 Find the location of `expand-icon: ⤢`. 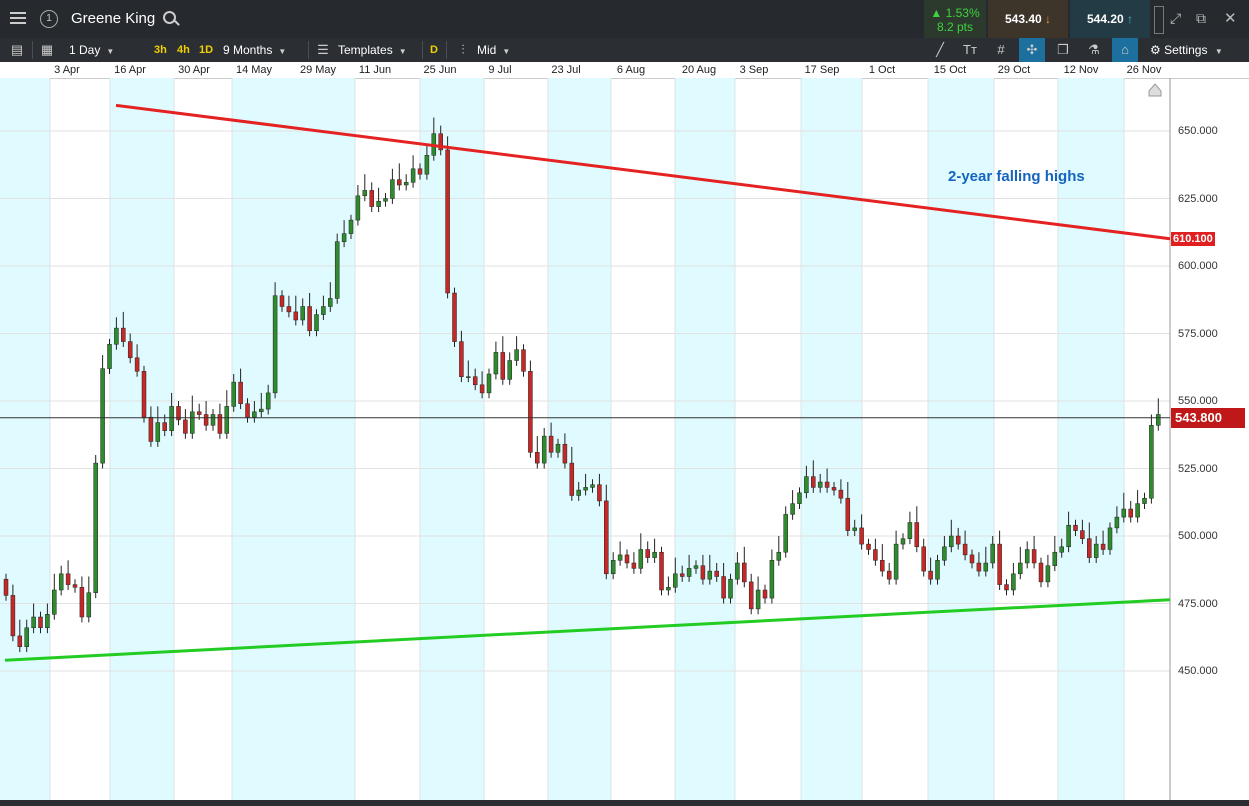

expand-icon: ⤢ is located at coordinates (1175, 18).